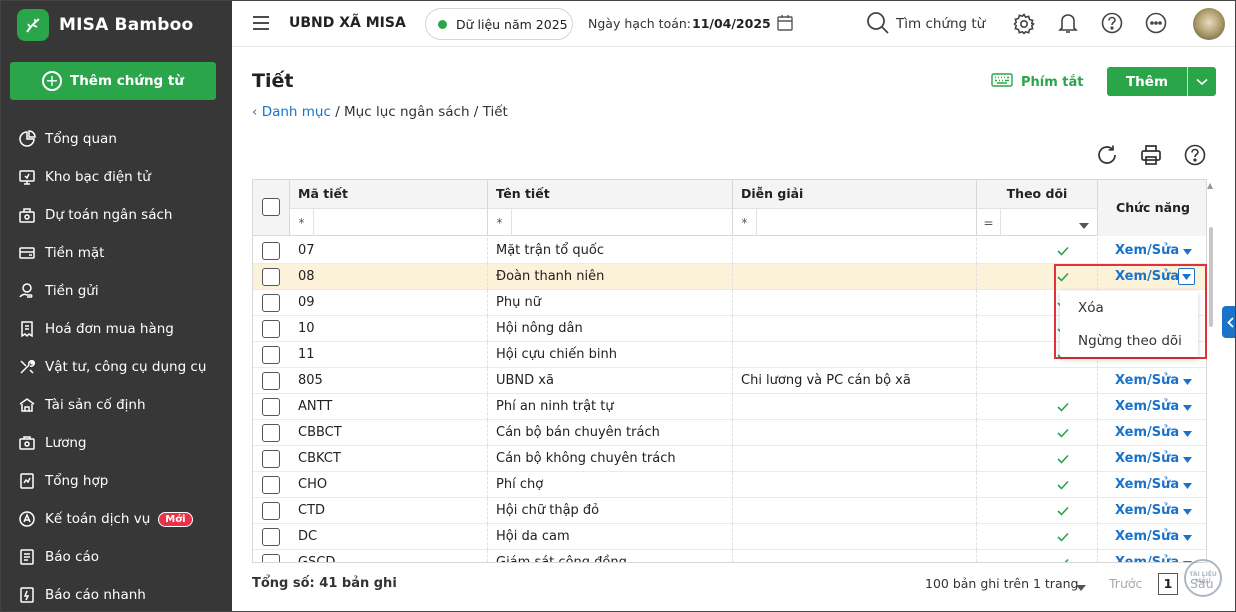 Image resolution: width=1236 pixels, height=612 pixels. What do you see at coordinates (1209, 24) in the screenshot?
I see `user-avatar` at bounding box center [1209, 24].